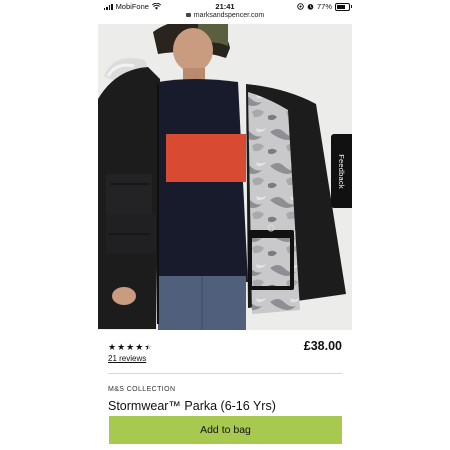 The height and width of the screenshot is (450, 450). Describe the element at coordinates (188, 15) in the screenshot. I see `lock-icon` at that location.